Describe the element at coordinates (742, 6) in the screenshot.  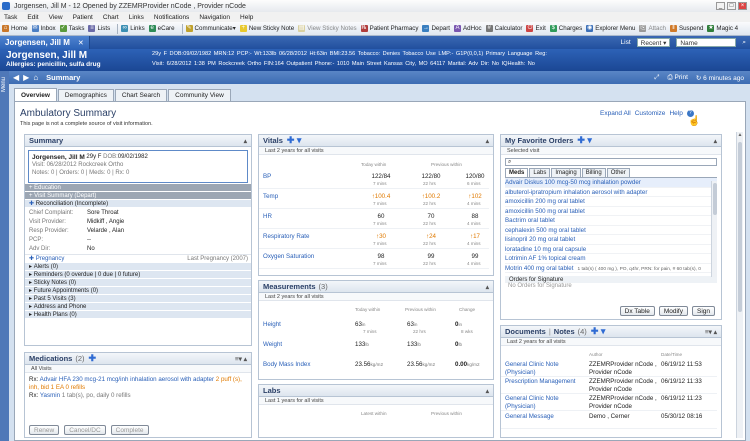
I see `close-window-button: ×` at that location.